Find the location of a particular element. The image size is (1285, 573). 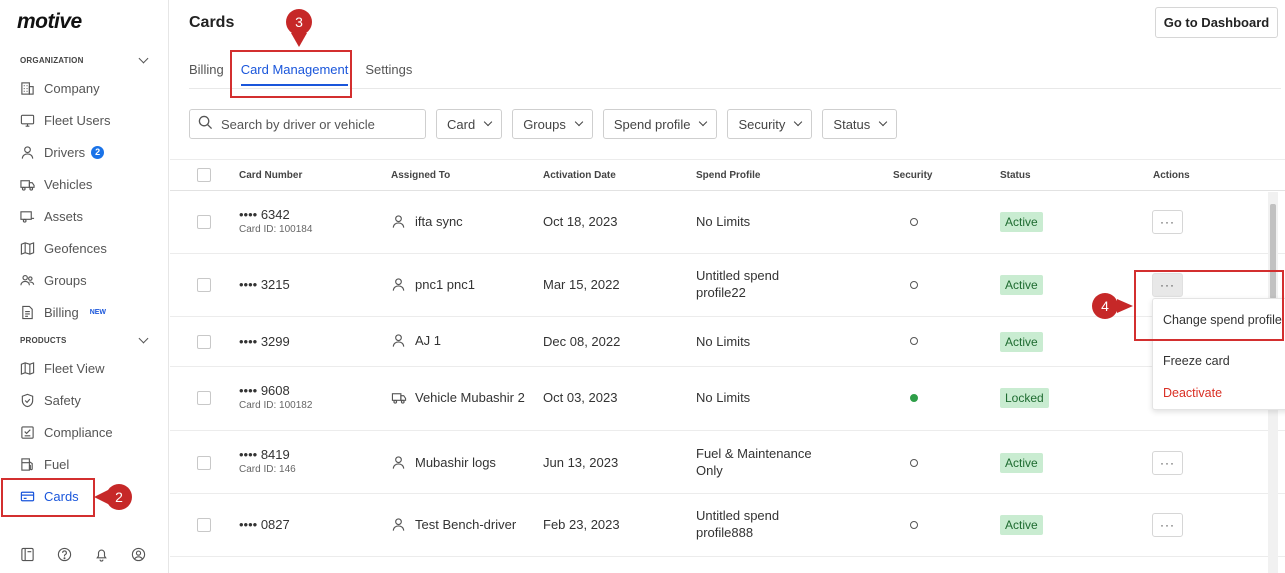

groups-filter-dropdown: Groups is located at coordinates (552, 124).